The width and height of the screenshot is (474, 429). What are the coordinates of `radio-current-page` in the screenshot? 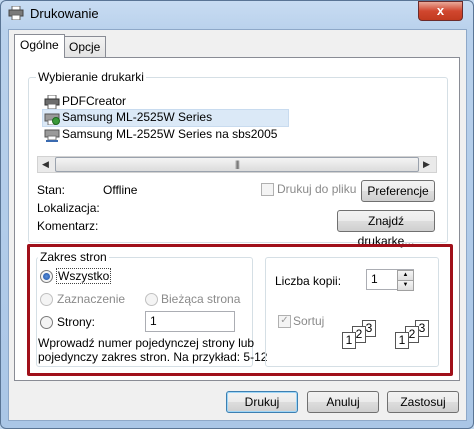 It's located at (151, 299).